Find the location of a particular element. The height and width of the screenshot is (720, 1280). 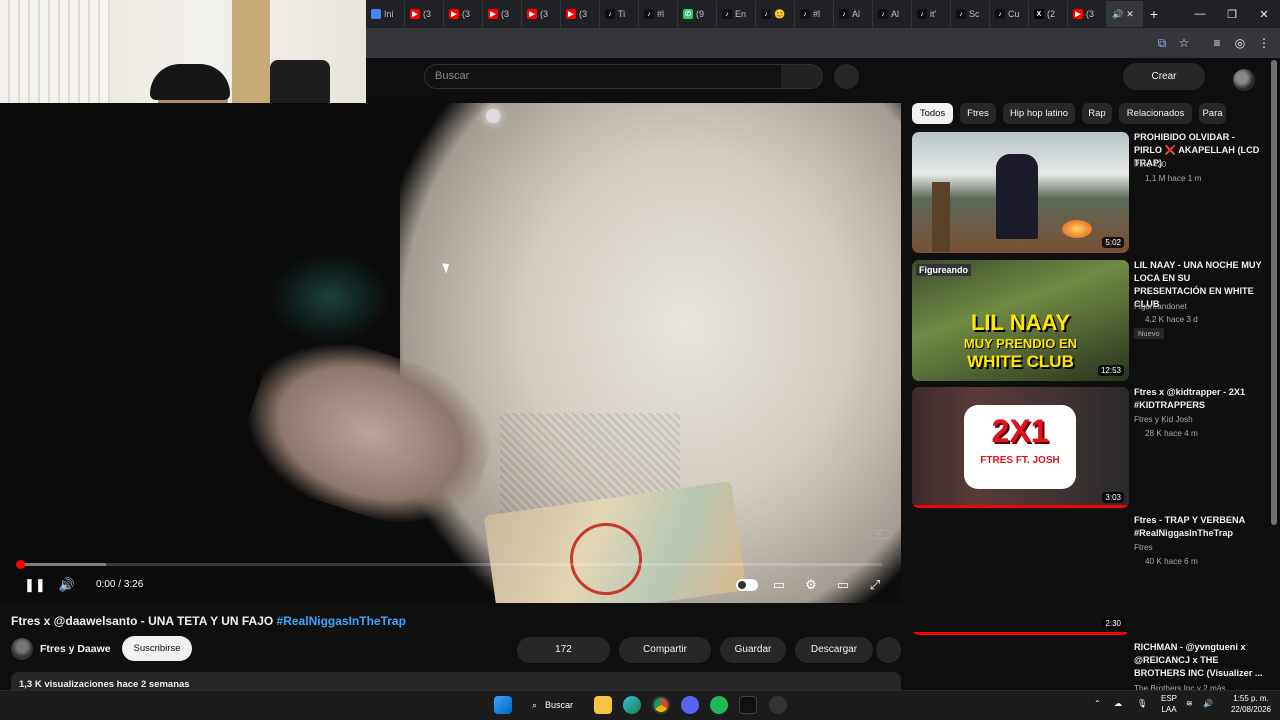

account-avatar is located at coordinates (1244, 80).